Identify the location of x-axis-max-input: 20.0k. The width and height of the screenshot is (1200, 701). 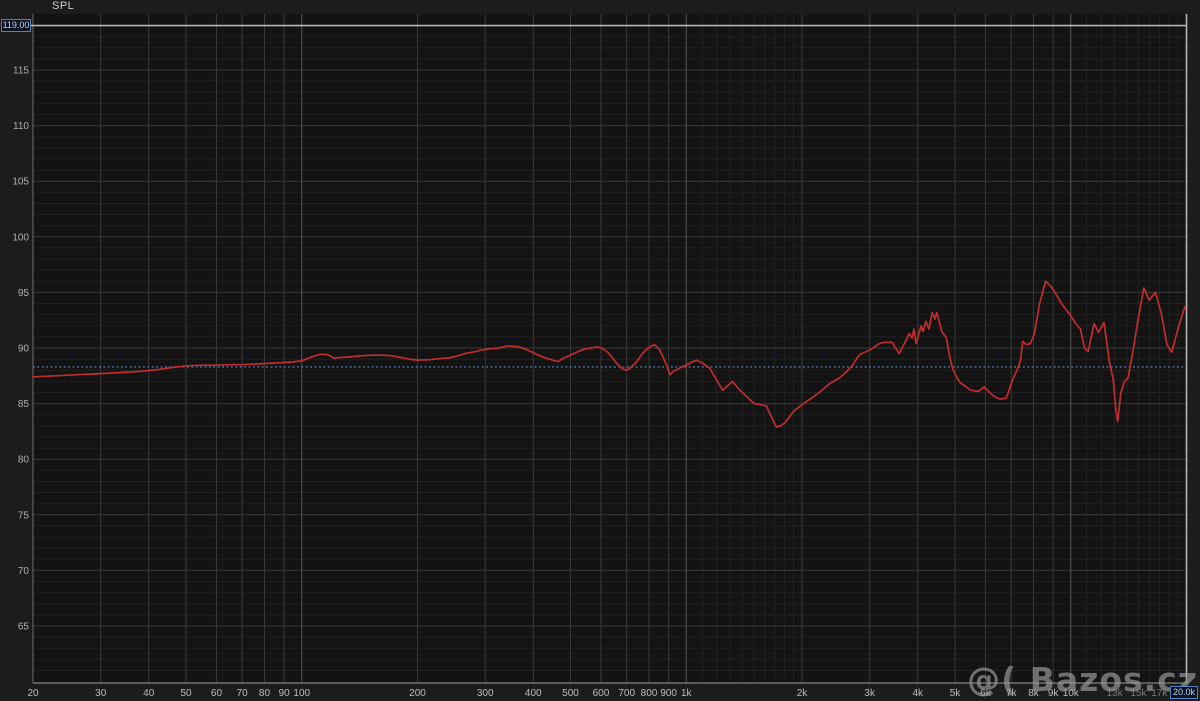
(1184, 692).